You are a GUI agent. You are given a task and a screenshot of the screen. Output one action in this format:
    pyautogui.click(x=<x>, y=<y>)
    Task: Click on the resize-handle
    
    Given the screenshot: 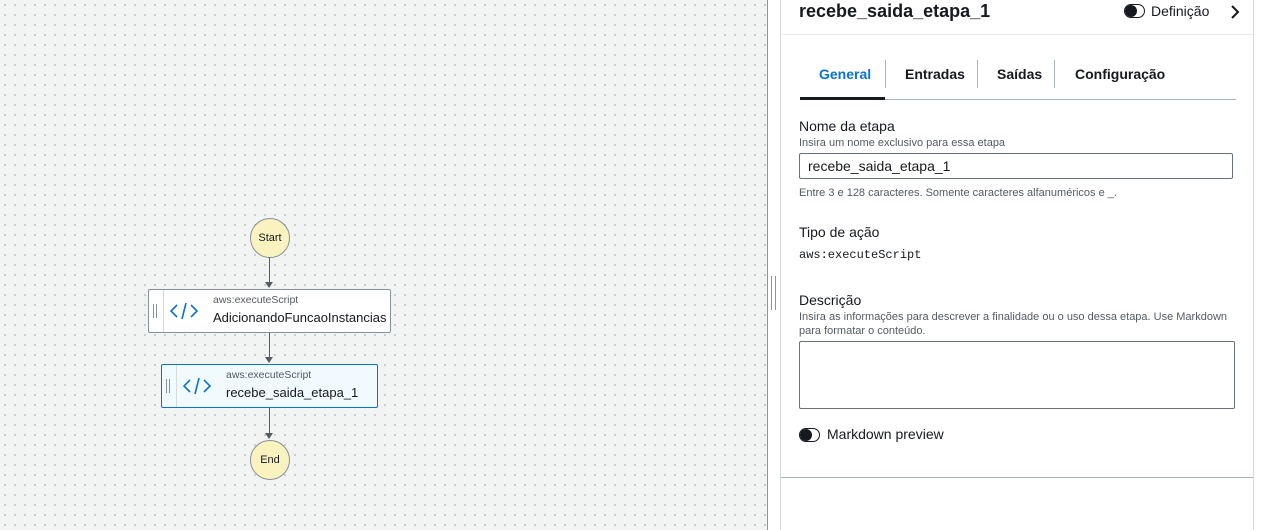 What is the action you would take?
    pyautogui.click(x=774, y=293)
    